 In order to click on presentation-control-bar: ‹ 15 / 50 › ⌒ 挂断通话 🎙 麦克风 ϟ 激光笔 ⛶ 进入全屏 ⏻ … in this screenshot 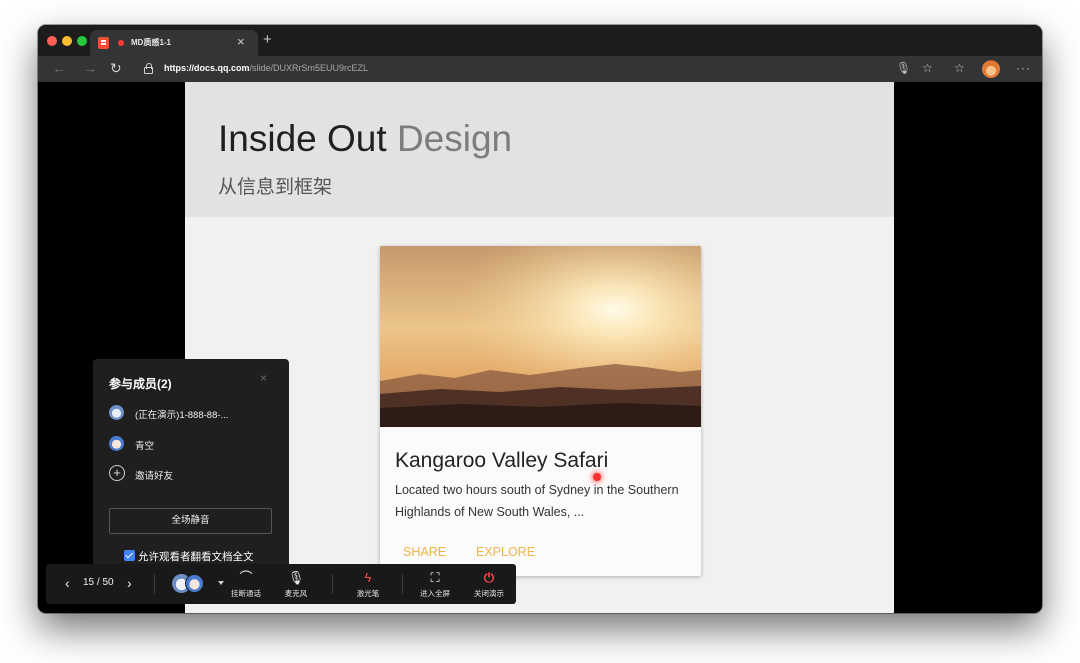, I will do `click(281, 584)`.